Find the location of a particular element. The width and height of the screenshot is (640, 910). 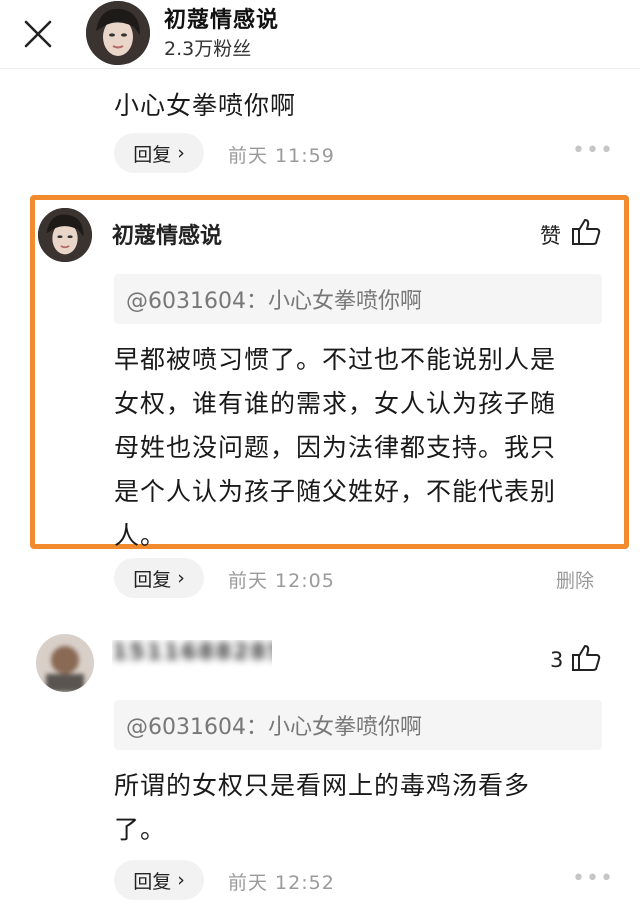

comment-2-line: 母姓也没问题，因为法律都支持。我只 is located at coordinates (335, 447).